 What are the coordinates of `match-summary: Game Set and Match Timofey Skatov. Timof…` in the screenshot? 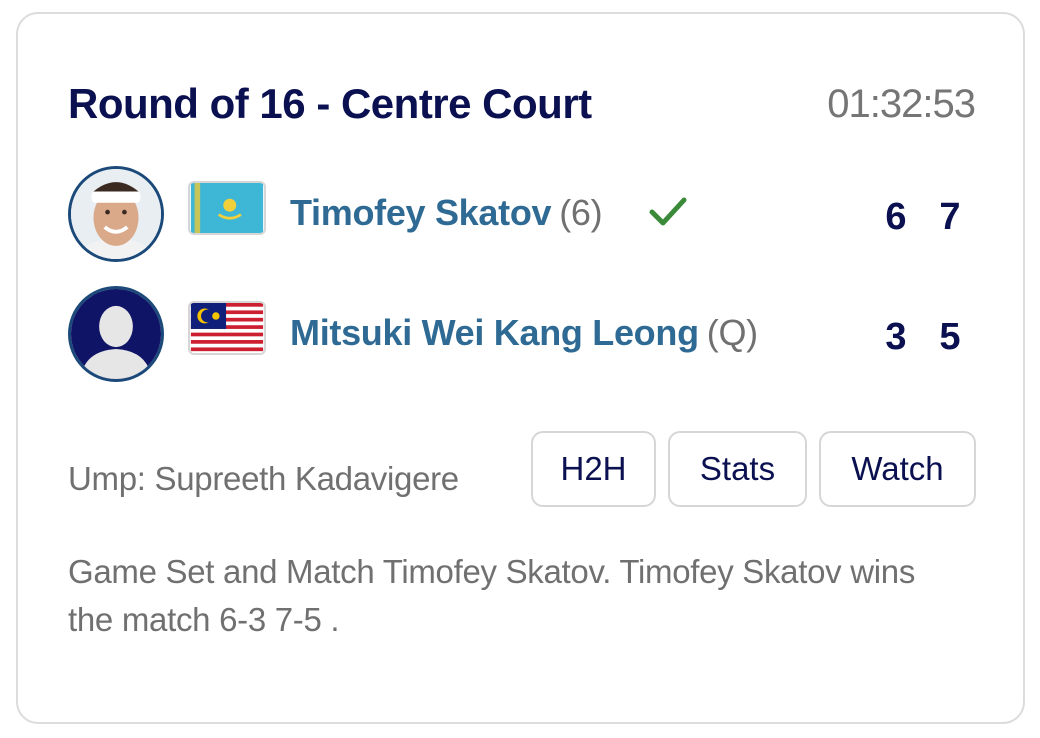 It's located at (492, 595).